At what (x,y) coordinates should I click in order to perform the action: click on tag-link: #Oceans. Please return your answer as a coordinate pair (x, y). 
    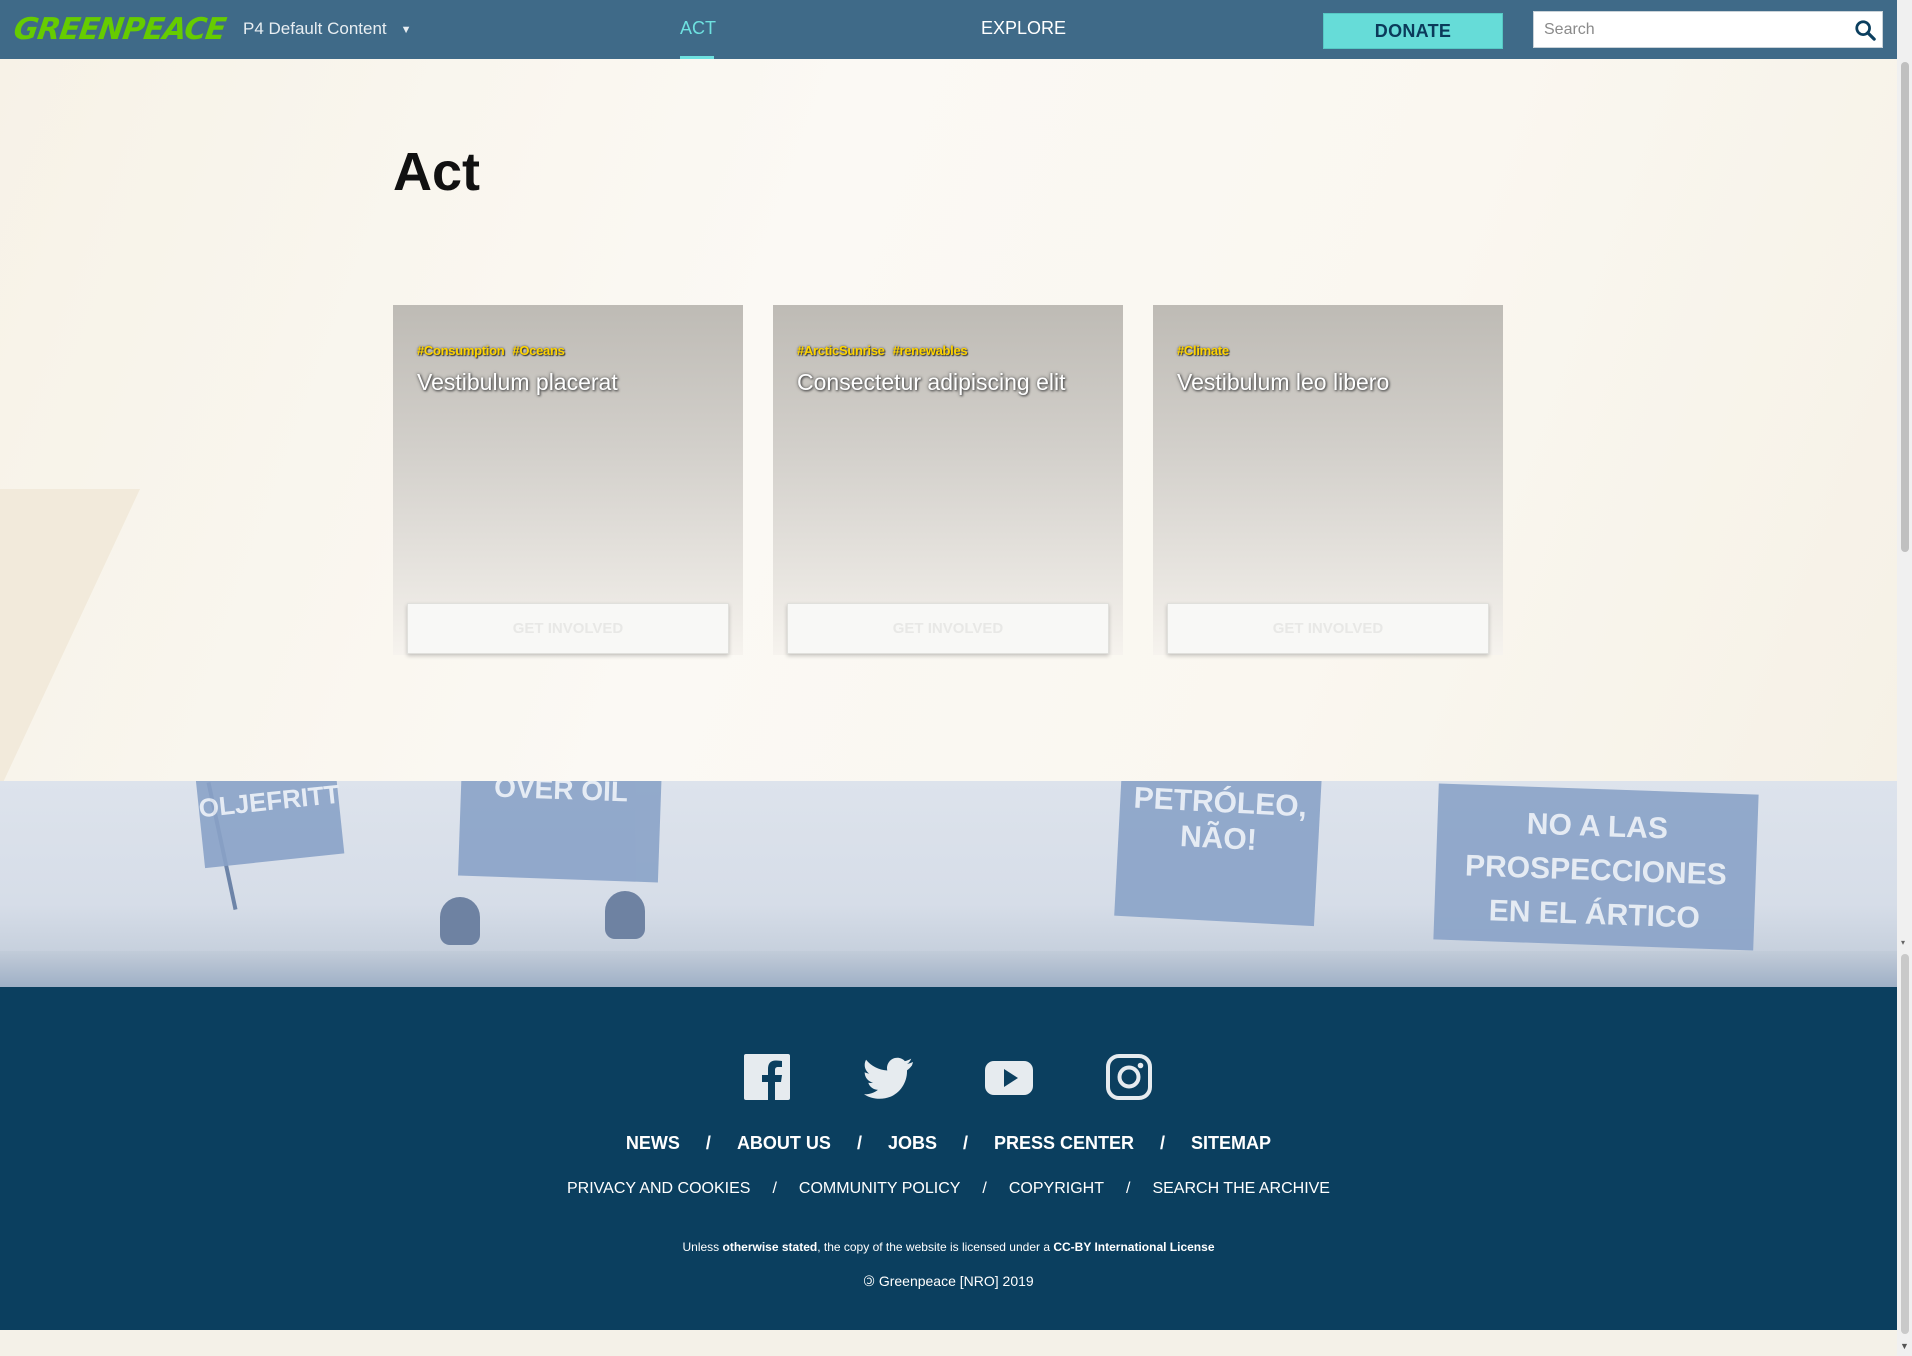
    Looking at the image, I should click on (538, 350).